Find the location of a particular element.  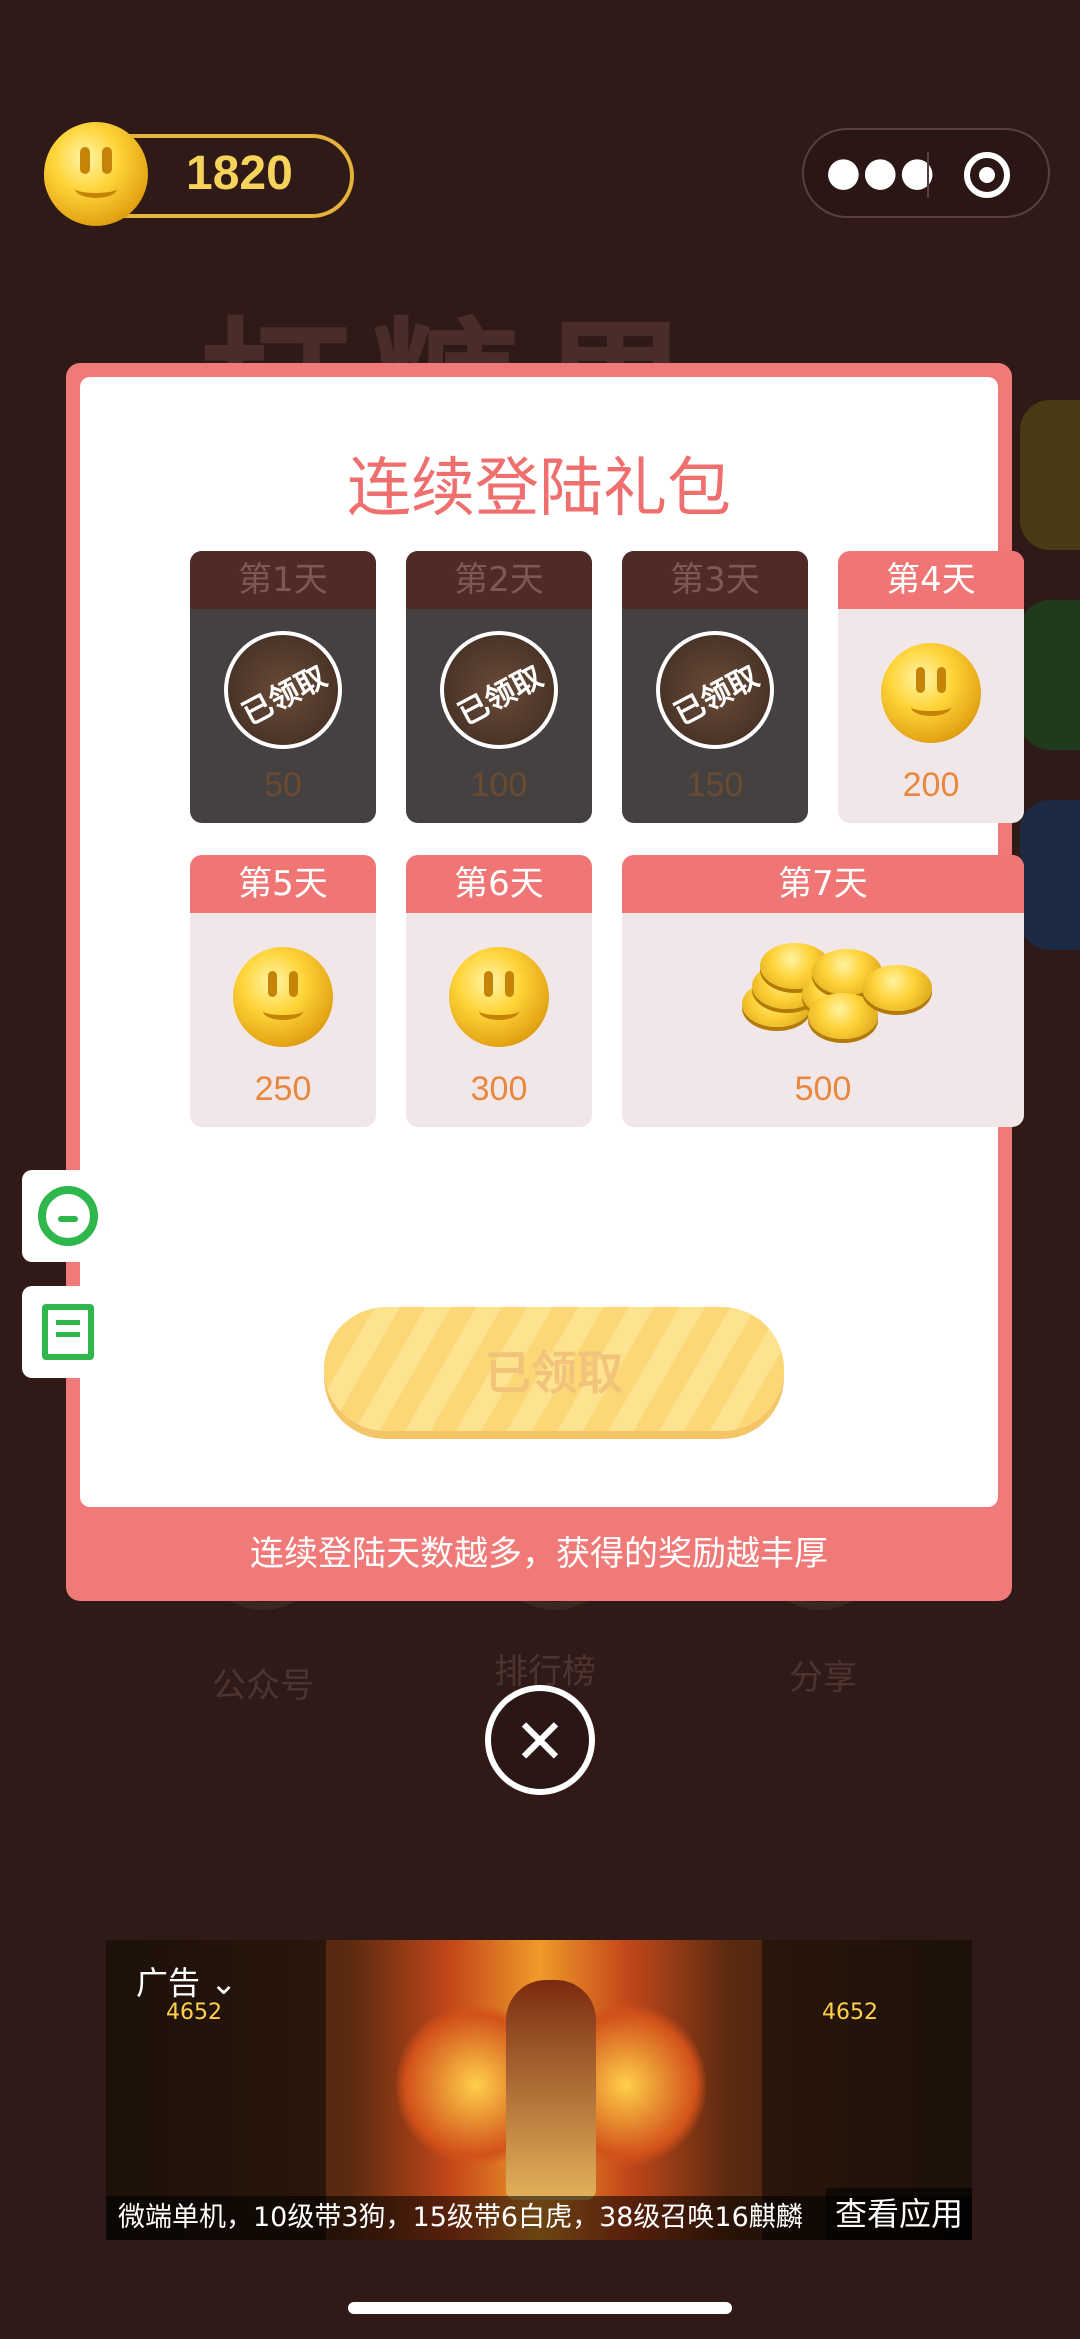

day-card-3: 第3天 已领取 150 is located at coordinates (715, 687).